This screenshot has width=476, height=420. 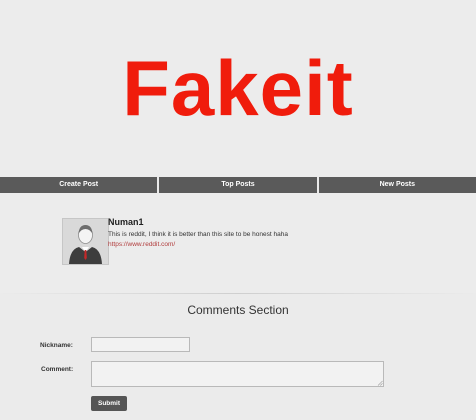 What do you see at coordinates (85, 241) in the screenshot?
I see `user-avatar-icon` at bounding box center [85, 241].